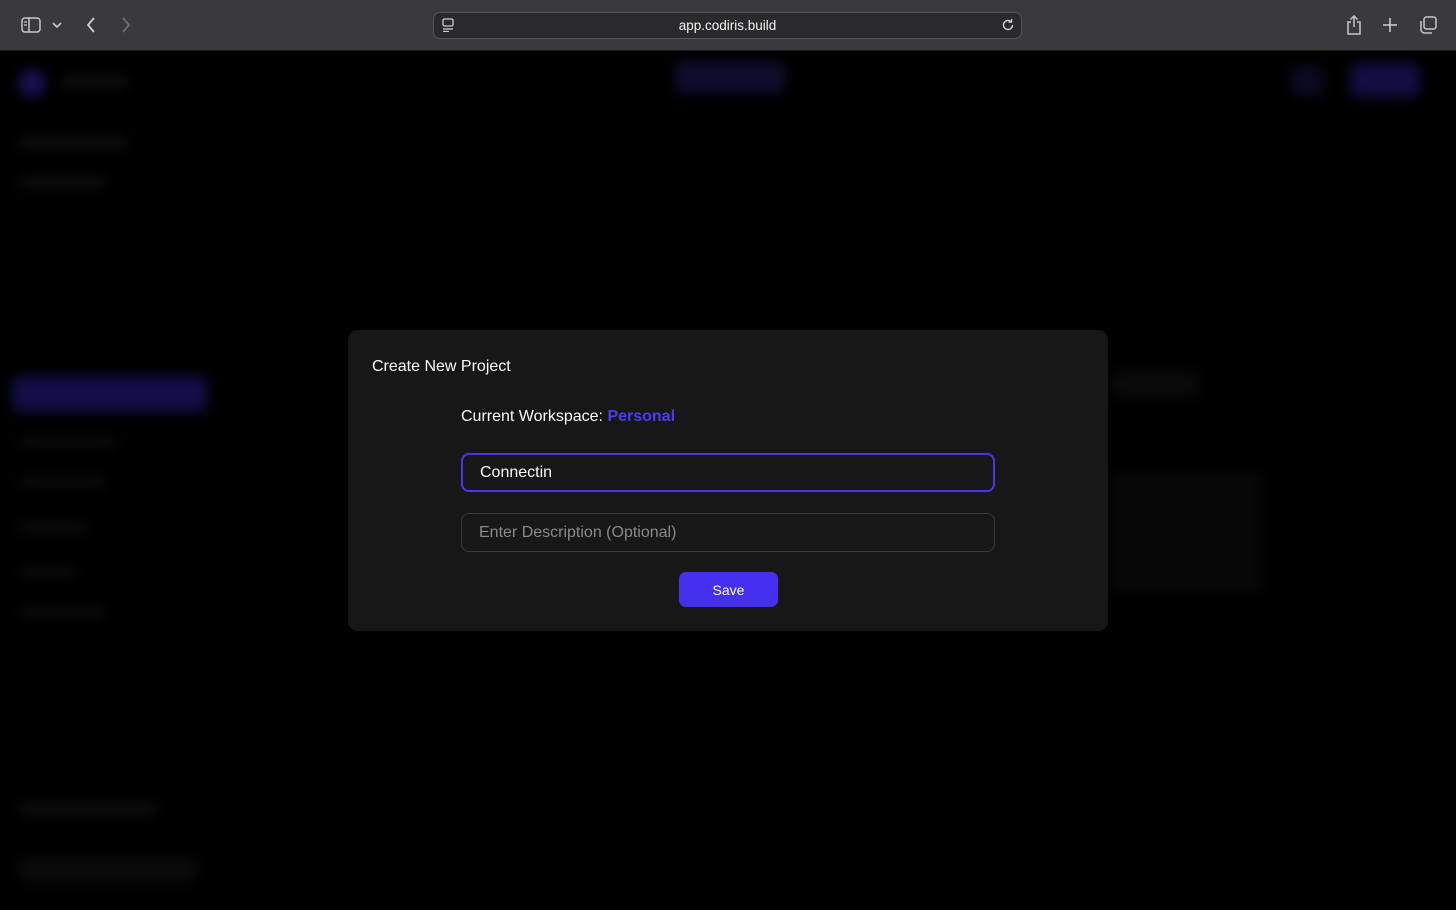 Image resolution: width=1456 pixels, height=910 pixels. What do you see at coordinates (32, 83) in the screenshot?
I see `bg-logo` at bounding box center [32, 83].